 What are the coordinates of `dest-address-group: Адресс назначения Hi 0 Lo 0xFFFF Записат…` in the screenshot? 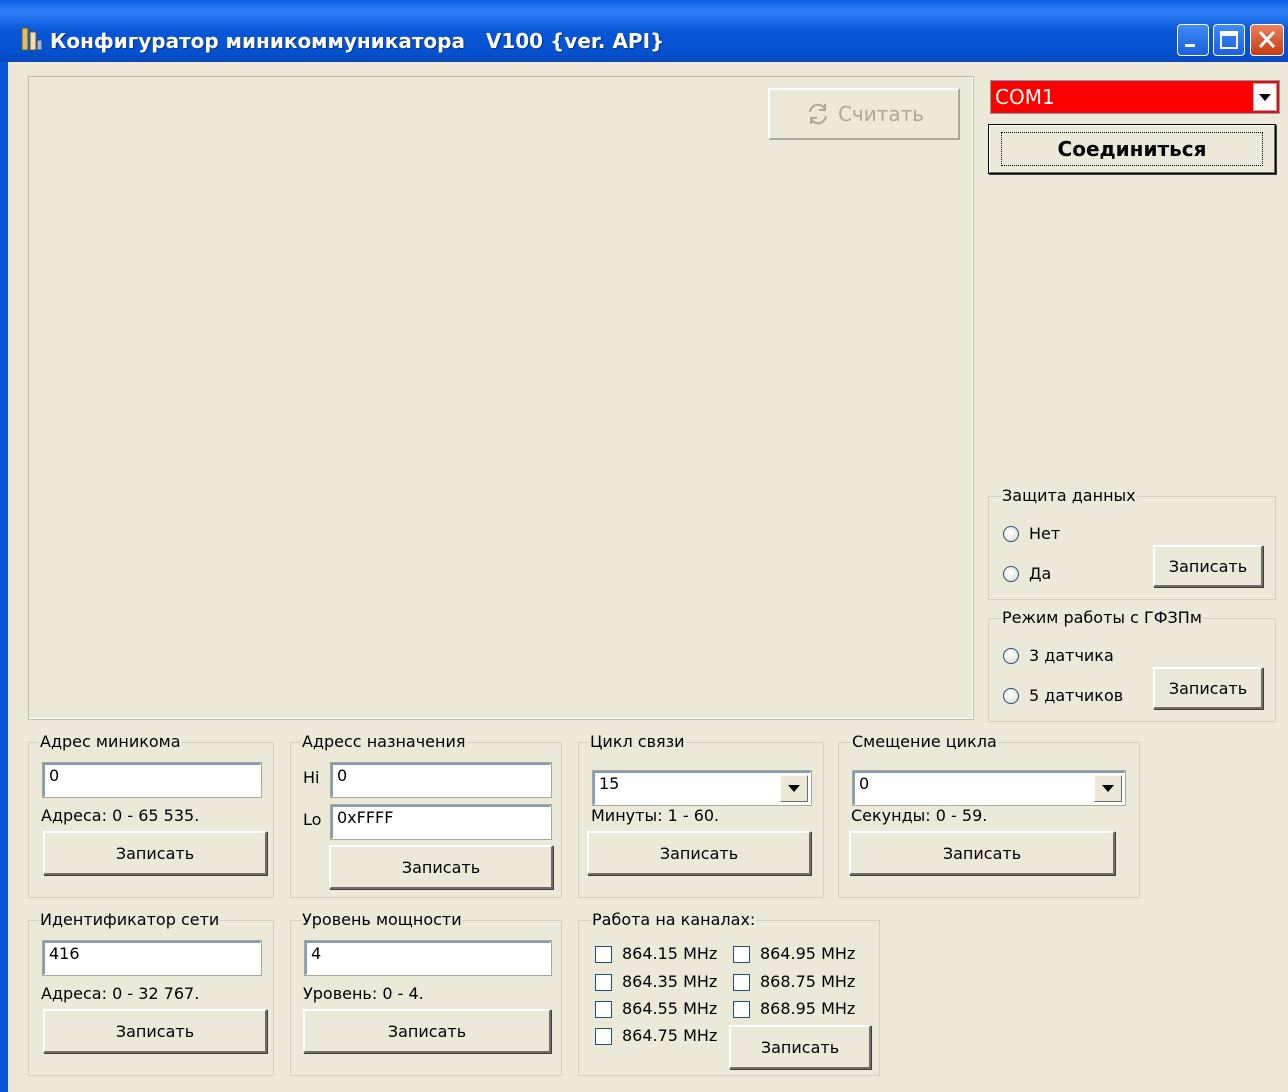 It's located at (426, 814).